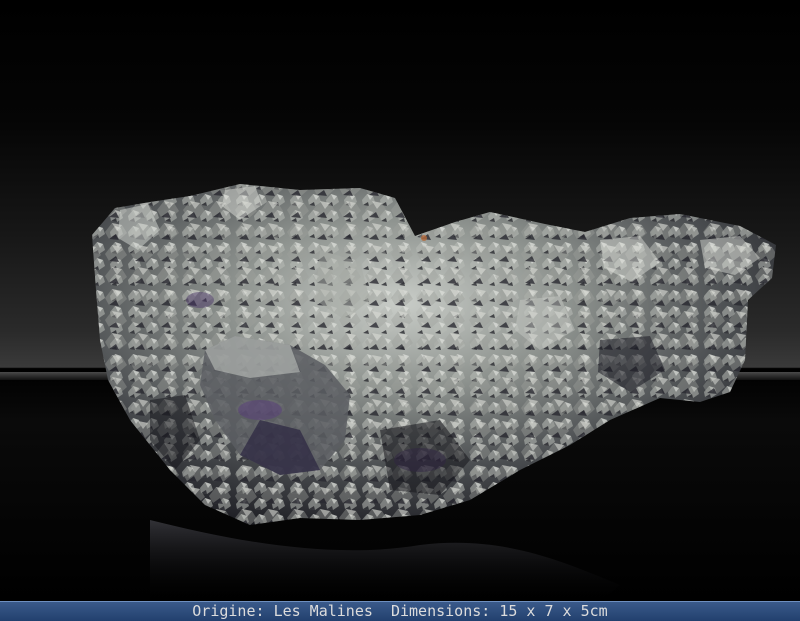 Image resolution: width=800 pixels, height=621 pixels. Describe the element at coordinates (440, 611) in the screenshot. I see `dimensions-label: Dimensions:` at that location.